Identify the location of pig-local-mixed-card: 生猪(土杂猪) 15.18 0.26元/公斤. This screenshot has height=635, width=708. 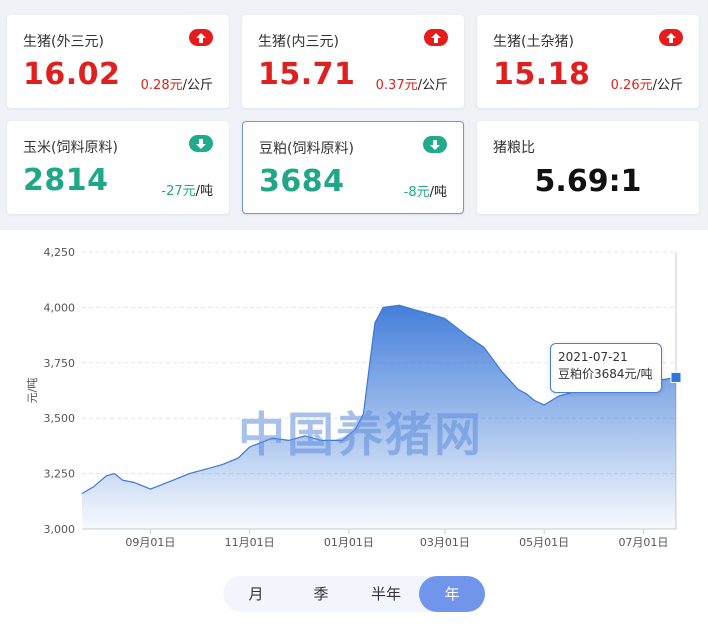
(588, 61).